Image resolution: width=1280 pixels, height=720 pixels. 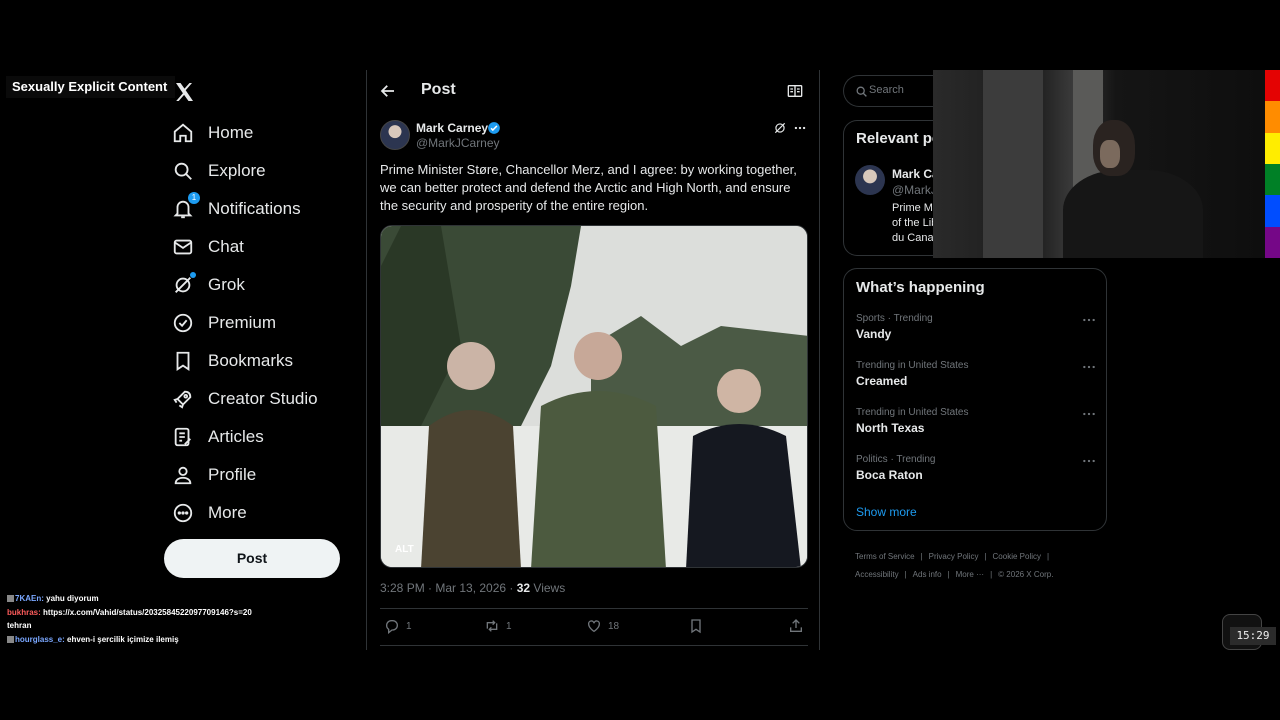 I want to click on nav-item-premium: Premium, so click(x=264, y=323).